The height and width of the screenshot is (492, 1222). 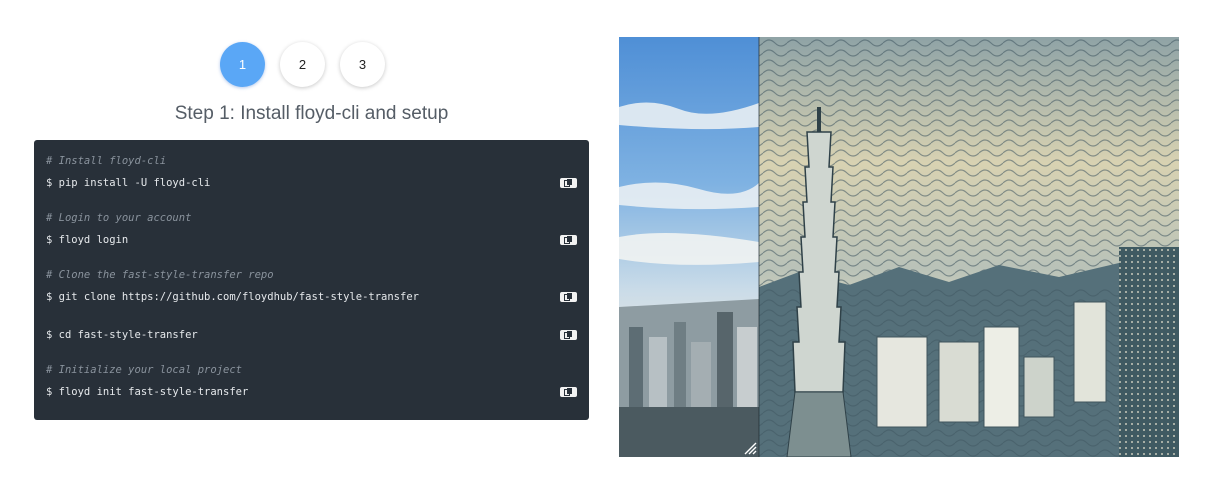 I want to click on resize-handle-icon, so click(x=750, y=448).